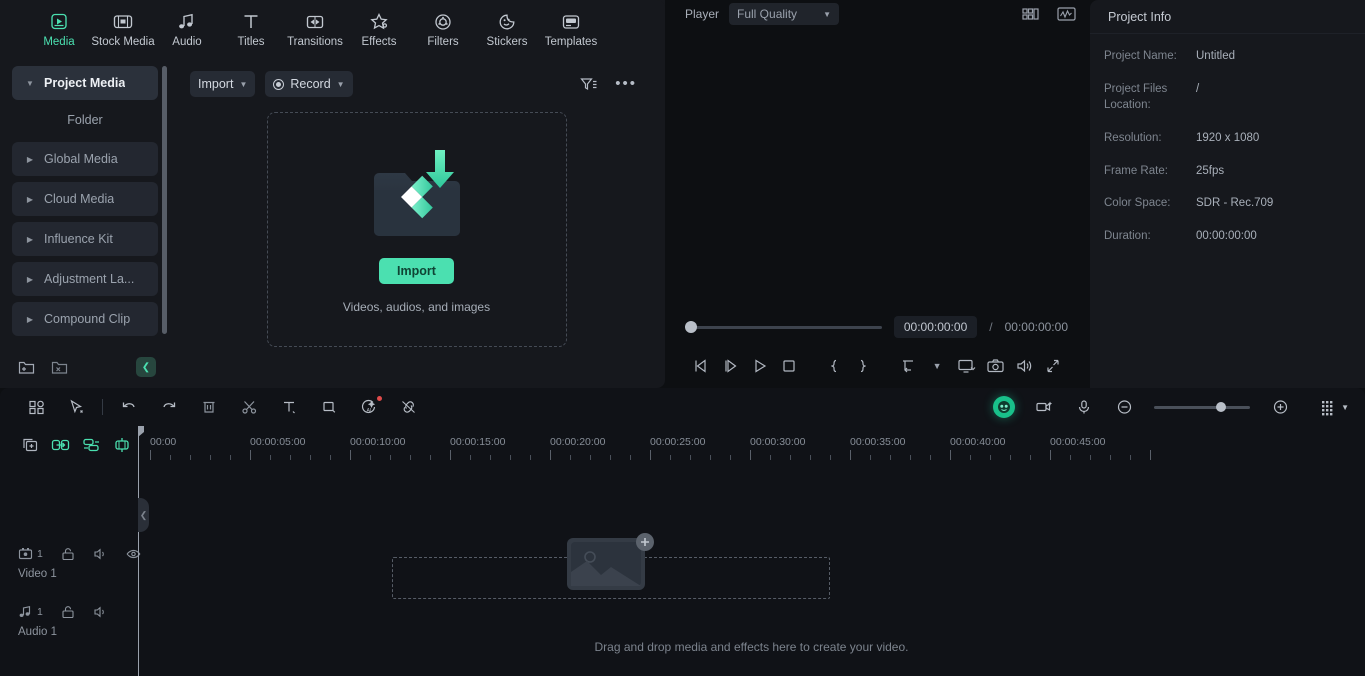  I want to click on redo-button, so click(169, 407).